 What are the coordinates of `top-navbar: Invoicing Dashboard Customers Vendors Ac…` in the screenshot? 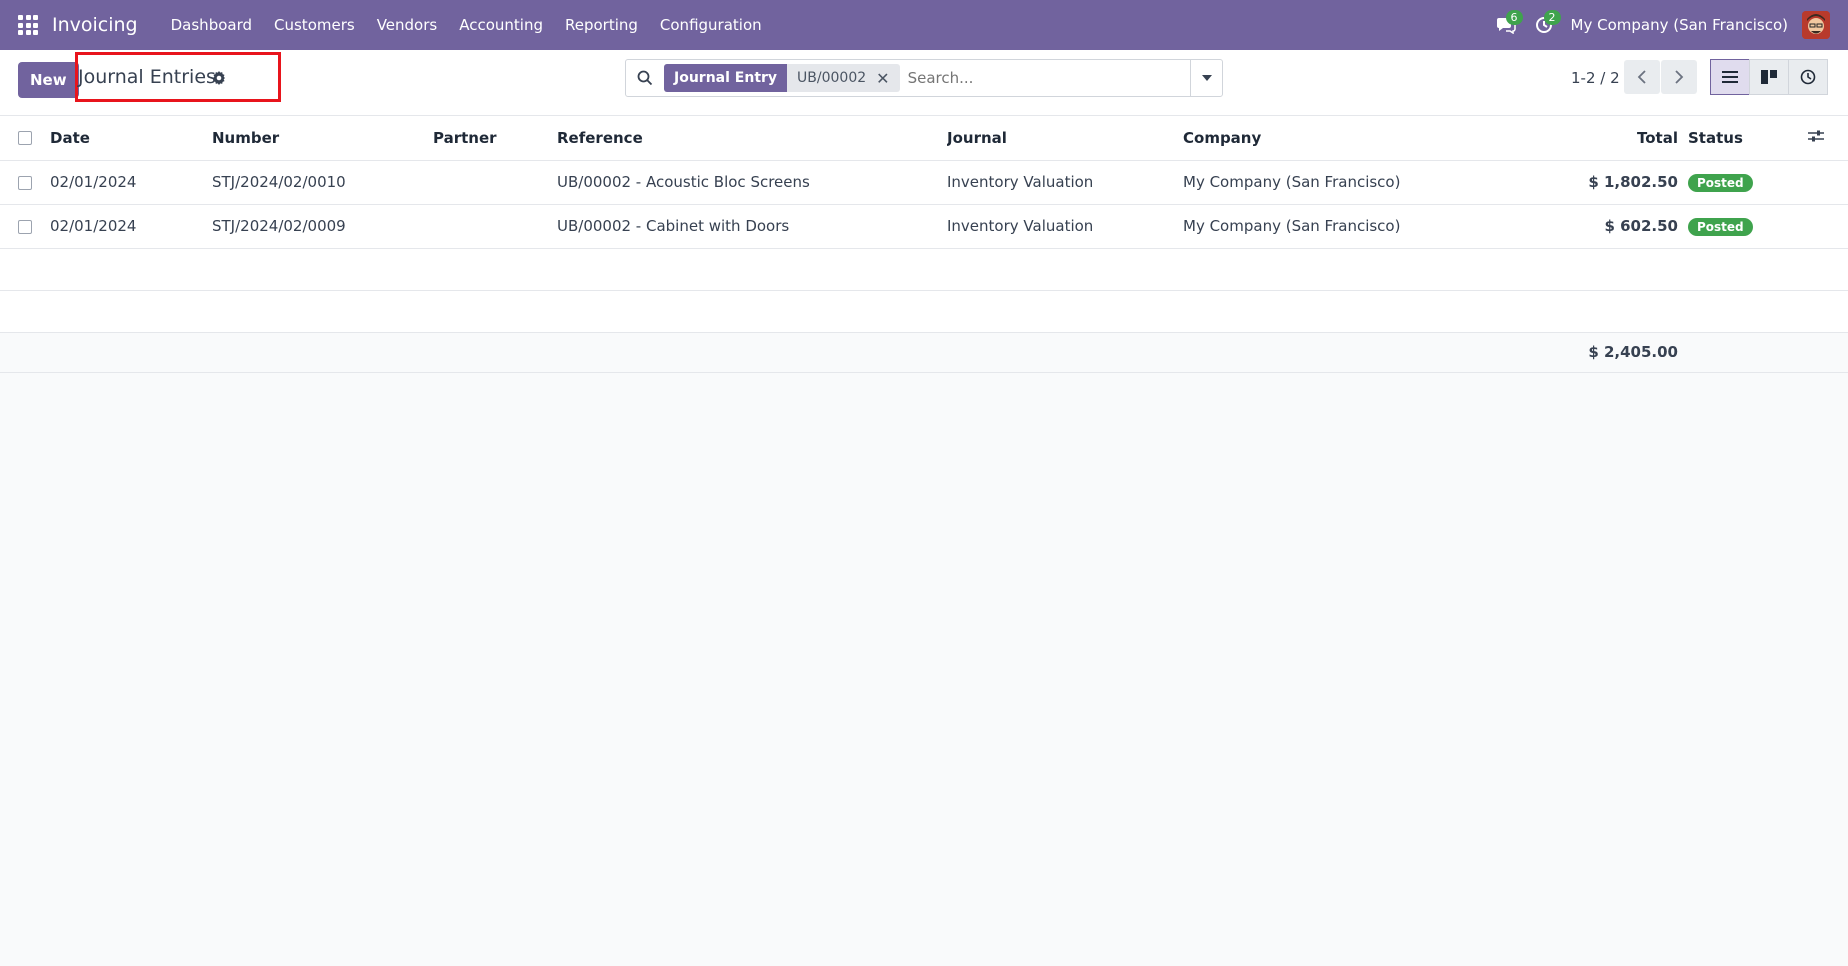 It's located at (924, 25).